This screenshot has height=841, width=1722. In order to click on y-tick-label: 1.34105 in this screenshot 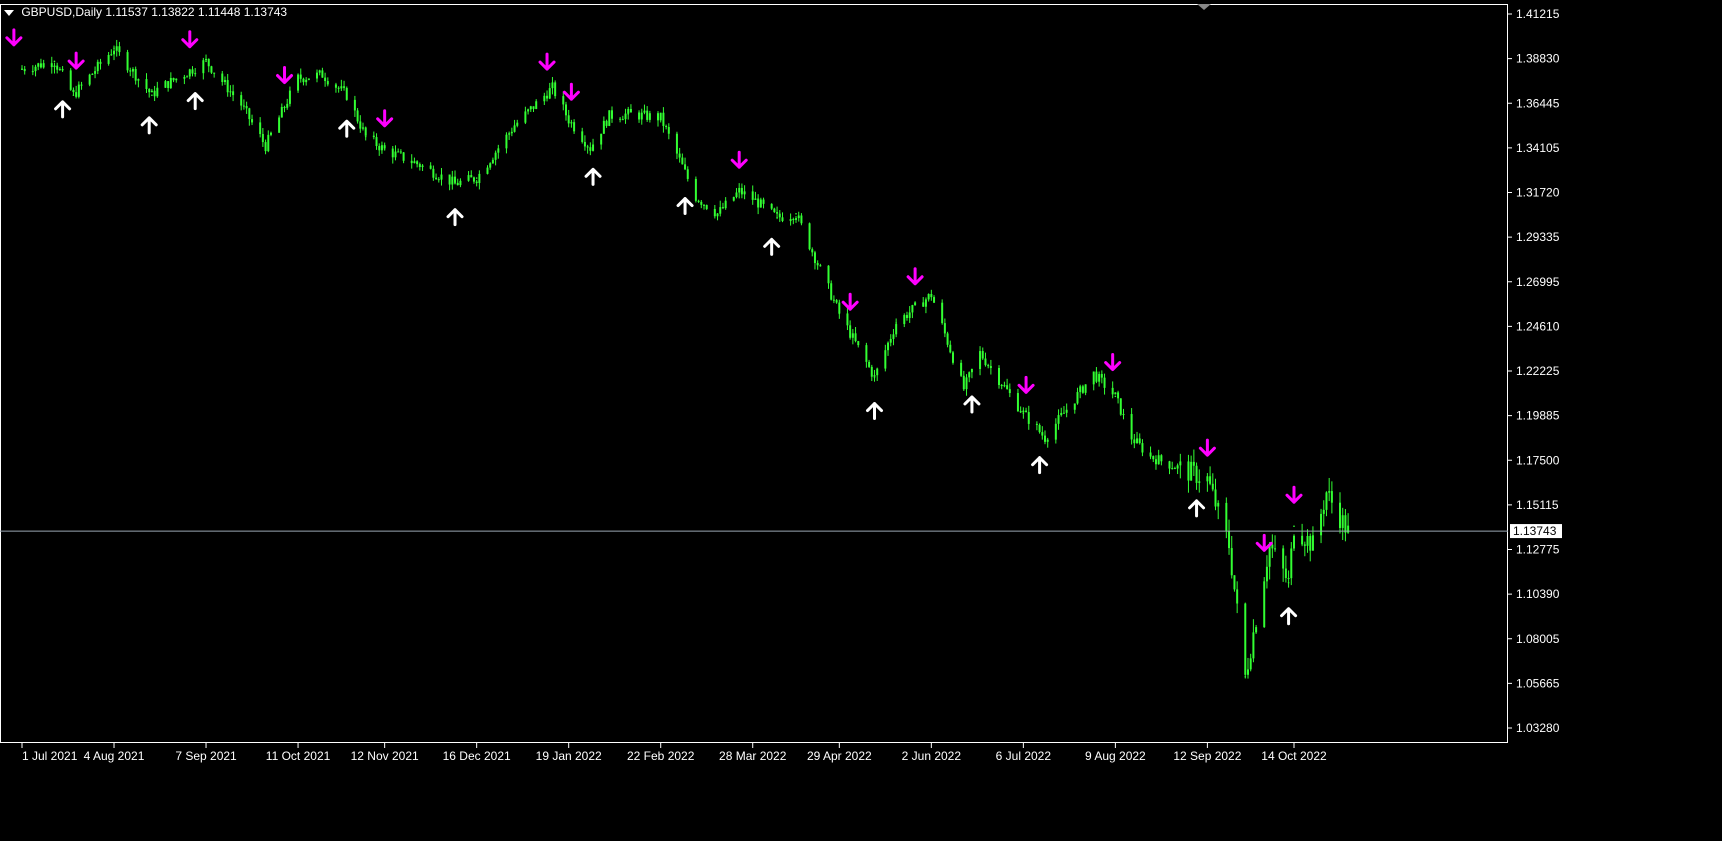, I will do `click(1538, 148)`.